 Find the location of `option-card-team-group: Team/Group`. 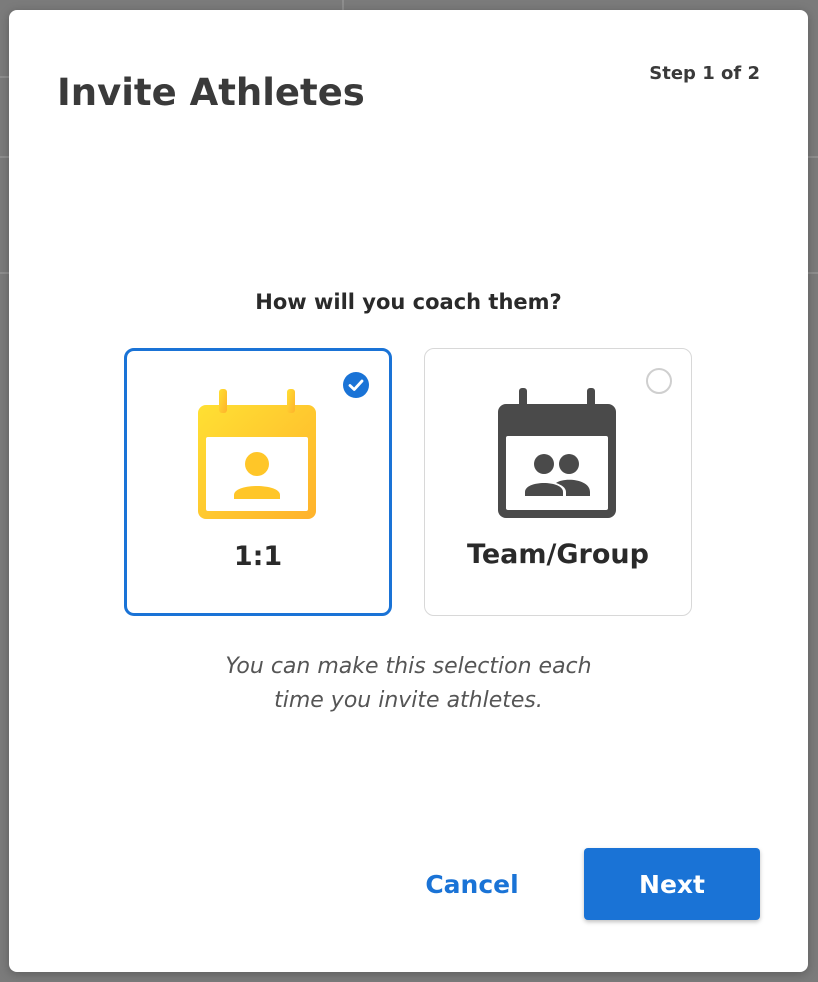

option-card-team-group: Team/Group is located at coordinates (558, 482).